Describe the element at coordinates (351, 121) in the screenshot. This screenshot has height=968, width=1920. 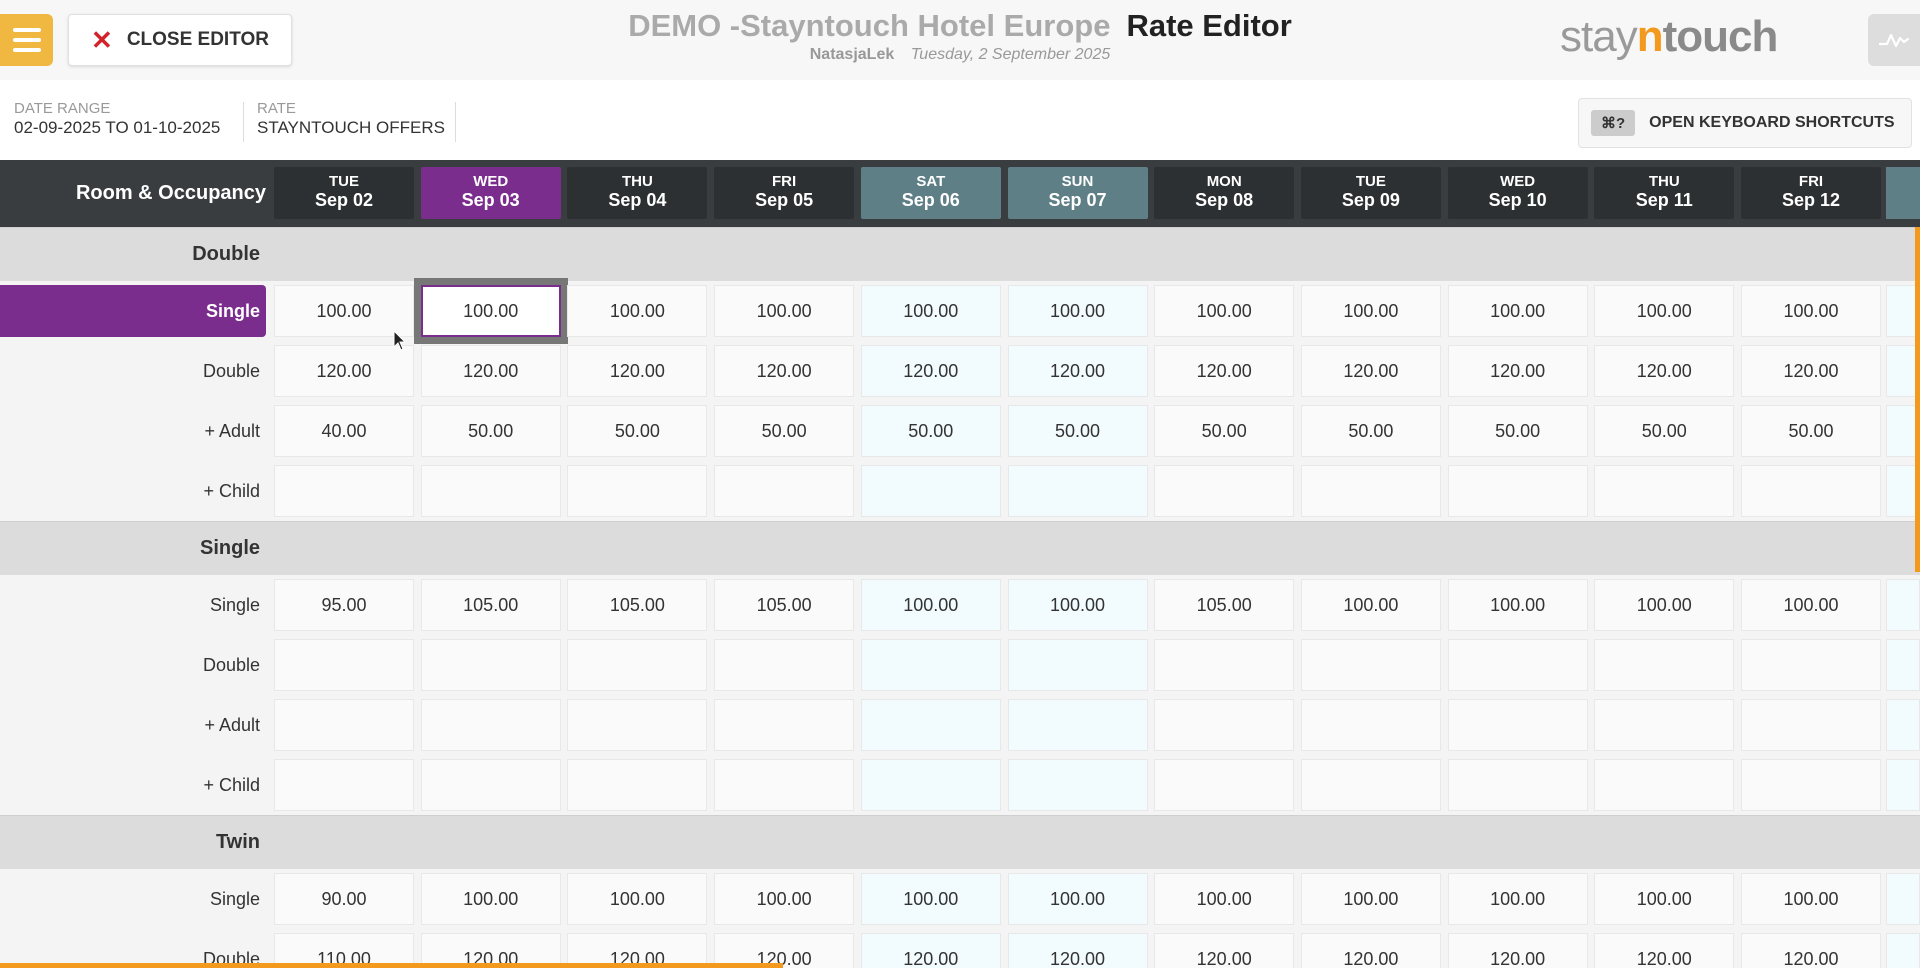
I see `rate-filter: RATE STAYNTOUCH OFFERS` at that location.